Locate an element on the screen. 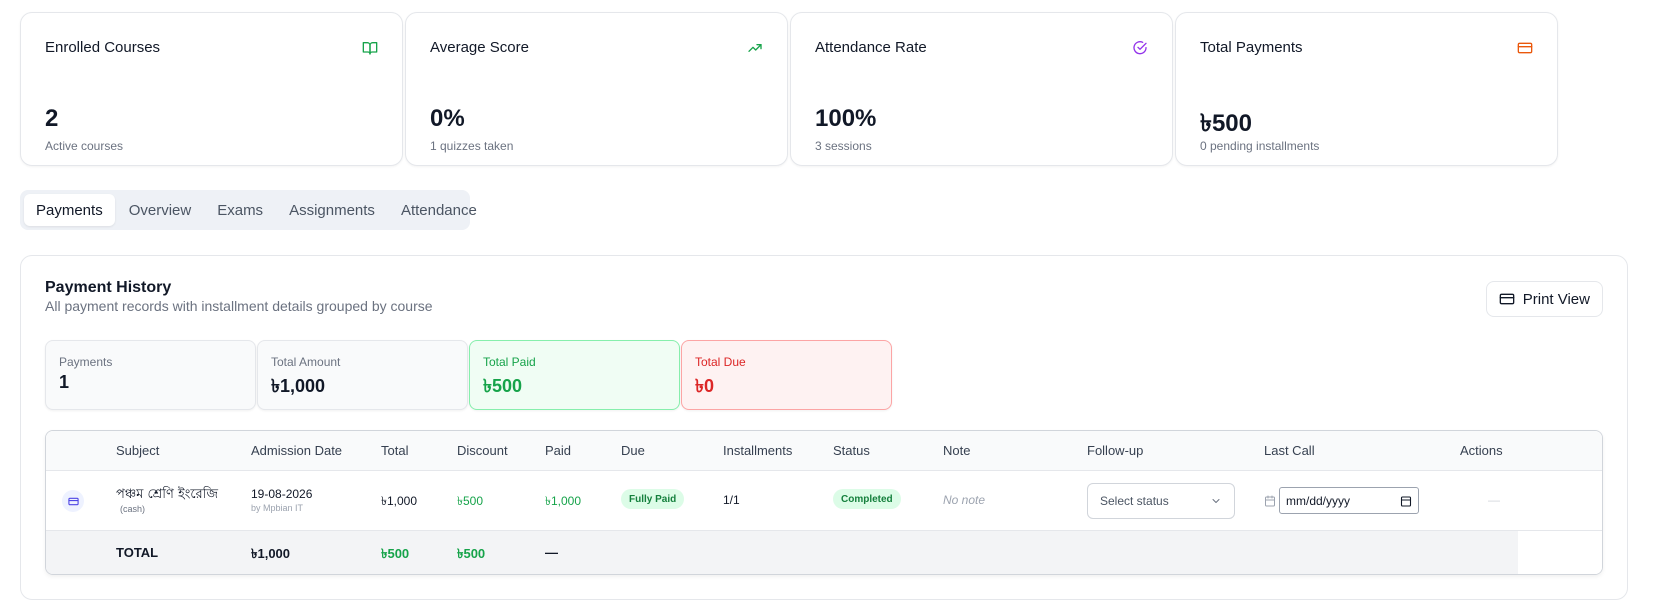 The image size is (1660, 602). column-header-admission-date: Admission Date is located at coordinates (297, 450).